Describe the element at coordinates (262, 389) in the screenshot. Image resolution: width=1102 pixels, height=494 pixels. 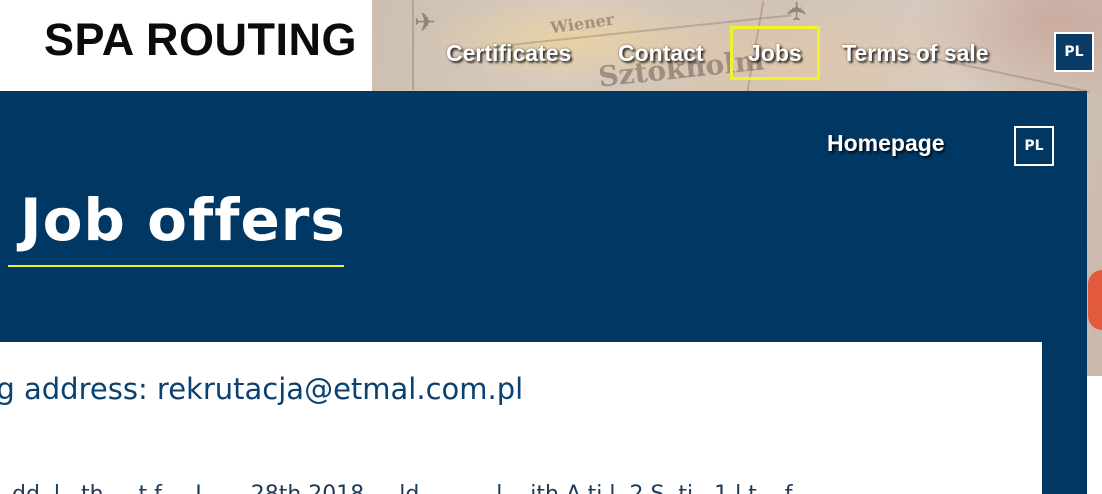
I see `recruitment-address: ng address: rekrutacja@etmal.com.pl` at that location.